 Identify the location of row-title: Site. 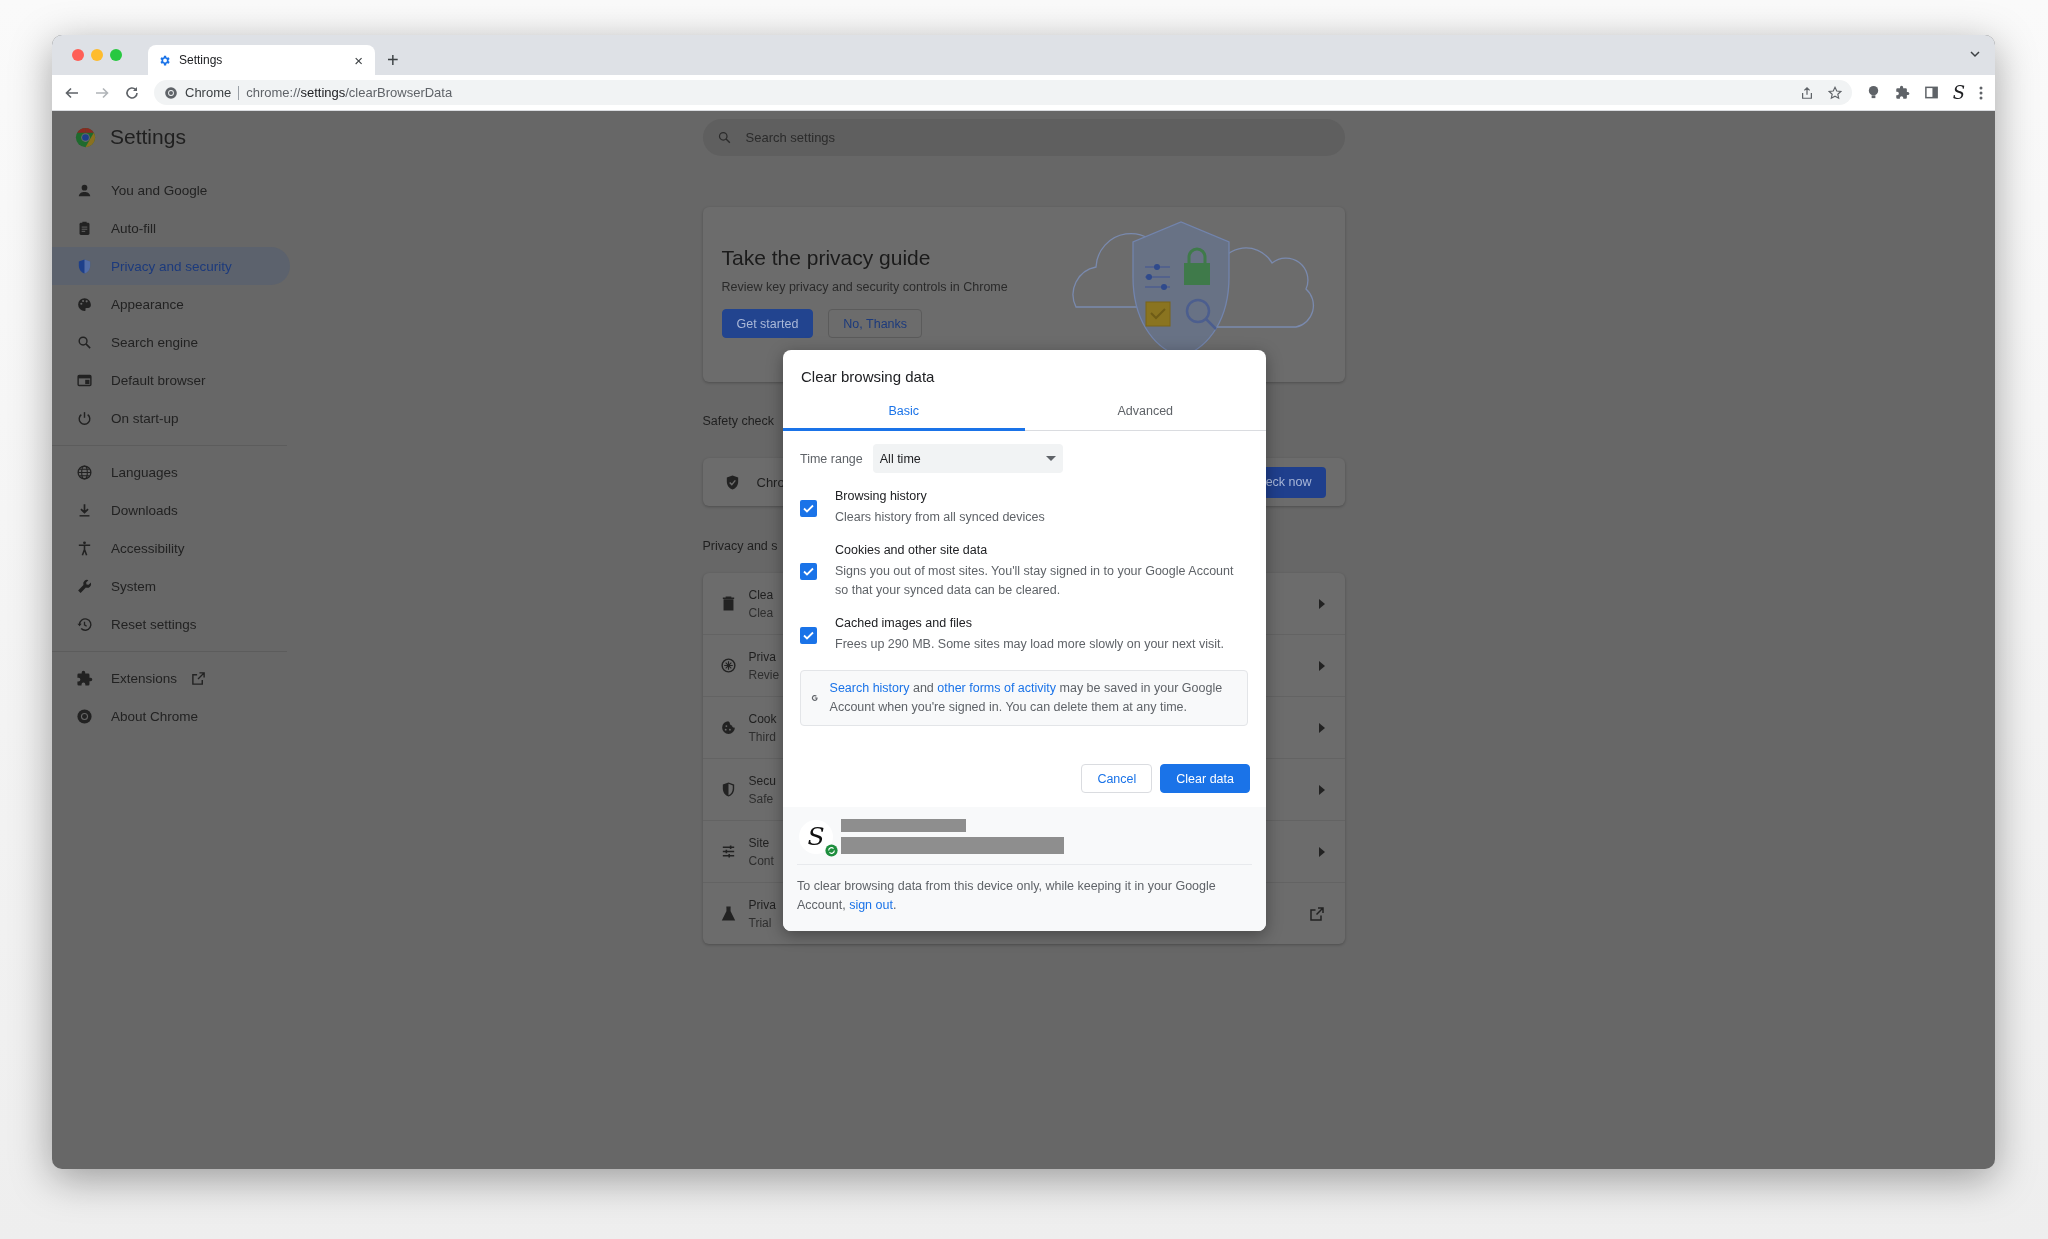
(759, 842).